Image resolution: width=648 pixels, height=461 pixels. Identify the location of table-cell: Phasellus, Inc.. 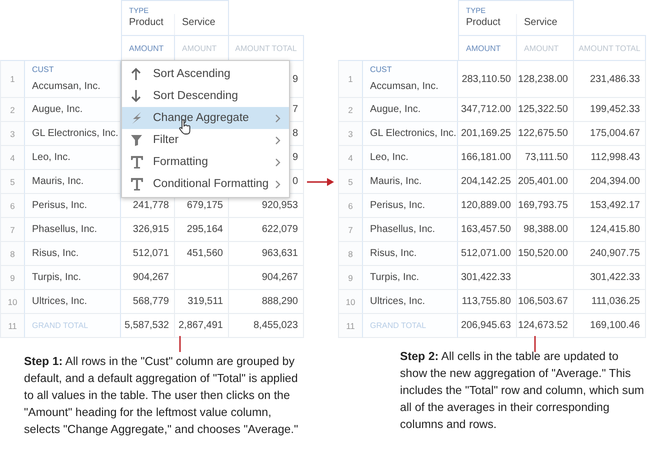
(72, 230).